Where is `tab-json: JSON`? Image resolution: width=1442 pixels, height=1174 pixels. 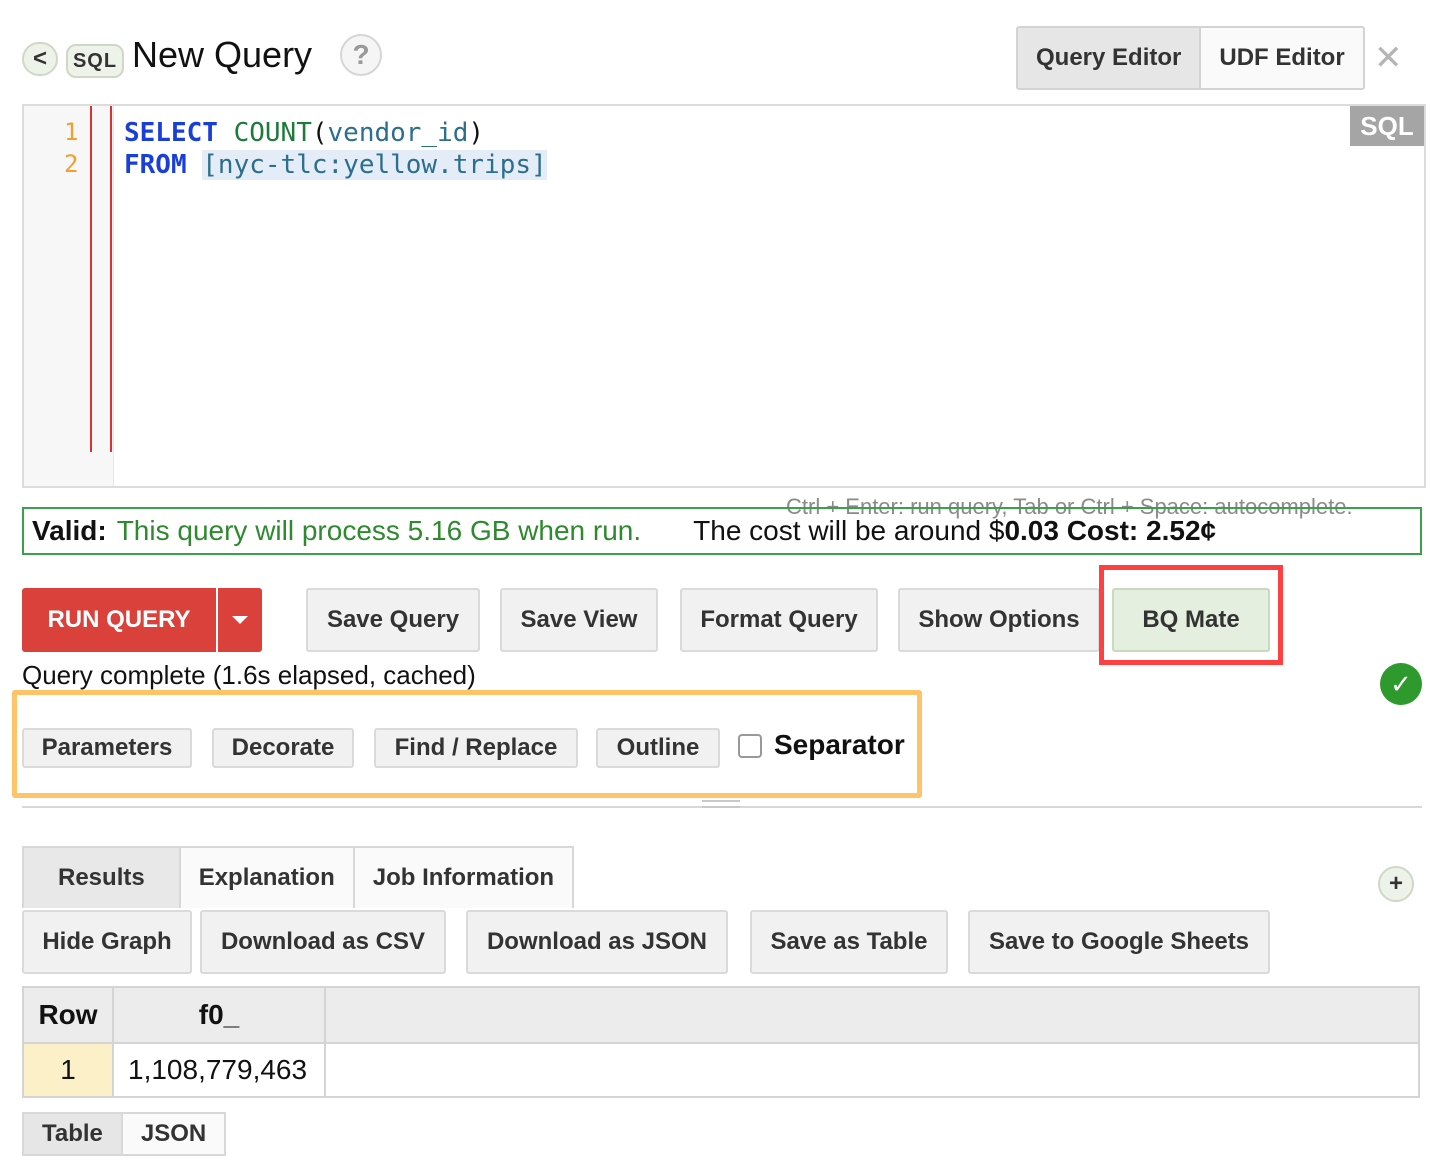
tab-json: JSON is located at coordinates (173, 1134).